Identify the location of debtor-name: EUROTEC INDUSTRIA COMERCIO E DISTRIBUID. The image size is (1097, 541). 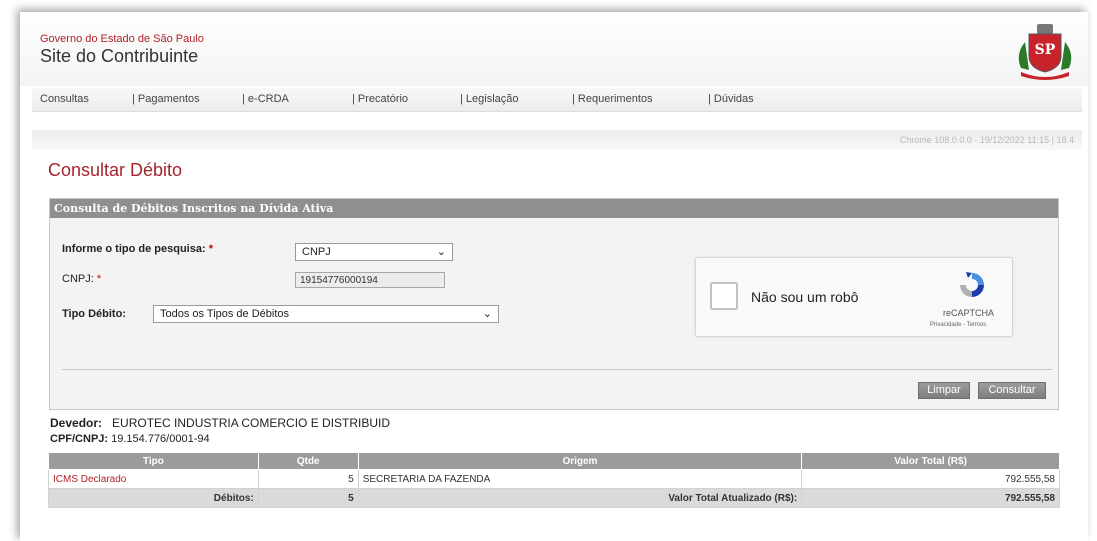
(251, 423).